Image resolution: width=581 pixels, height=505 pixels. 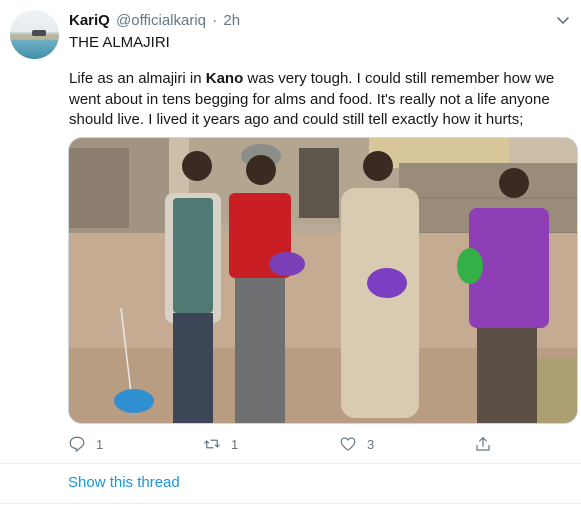 I want to click on like-count: 3, so click(x=371, y=444).